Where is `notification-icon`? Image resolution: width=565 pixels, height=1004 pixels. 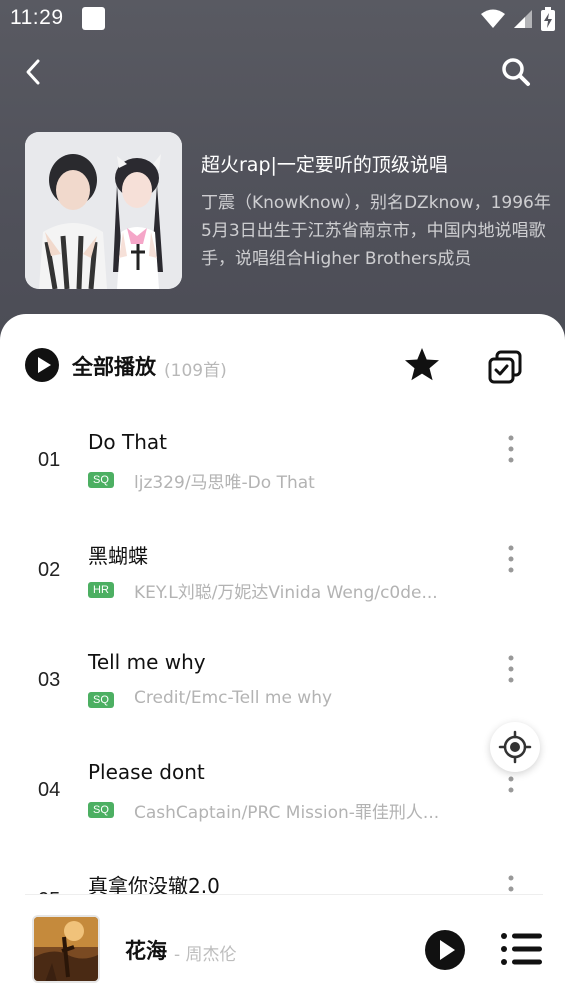
notification-icon is located at coordinates (93, 18).